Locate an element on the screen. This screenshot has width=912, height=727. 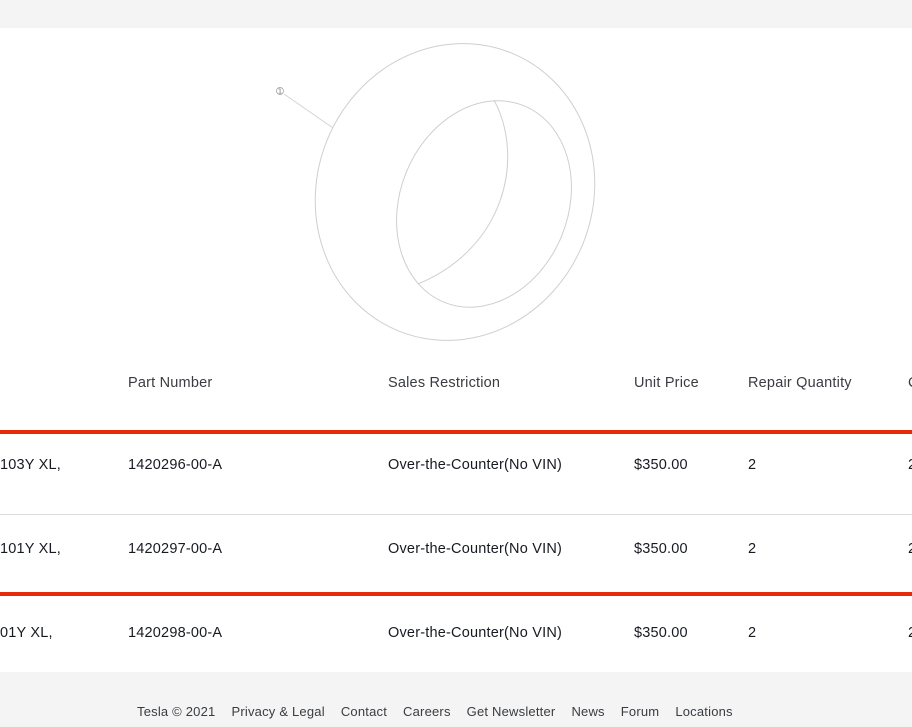
tire-diagram-svg: 1 is located at coordinates (436, 192).